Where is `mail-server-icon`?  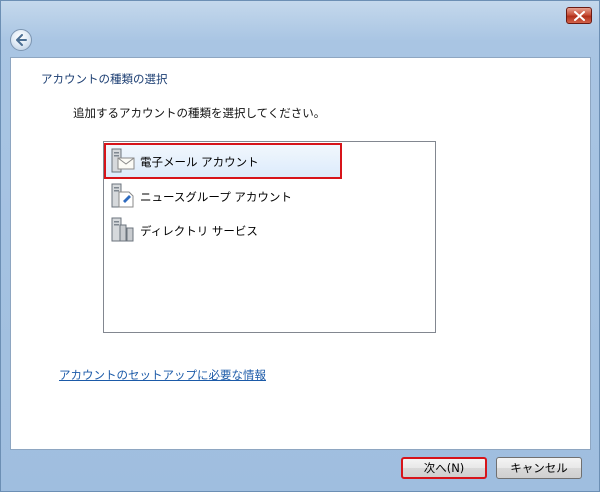
mail-server-icon is located at coordinates (123, 160).